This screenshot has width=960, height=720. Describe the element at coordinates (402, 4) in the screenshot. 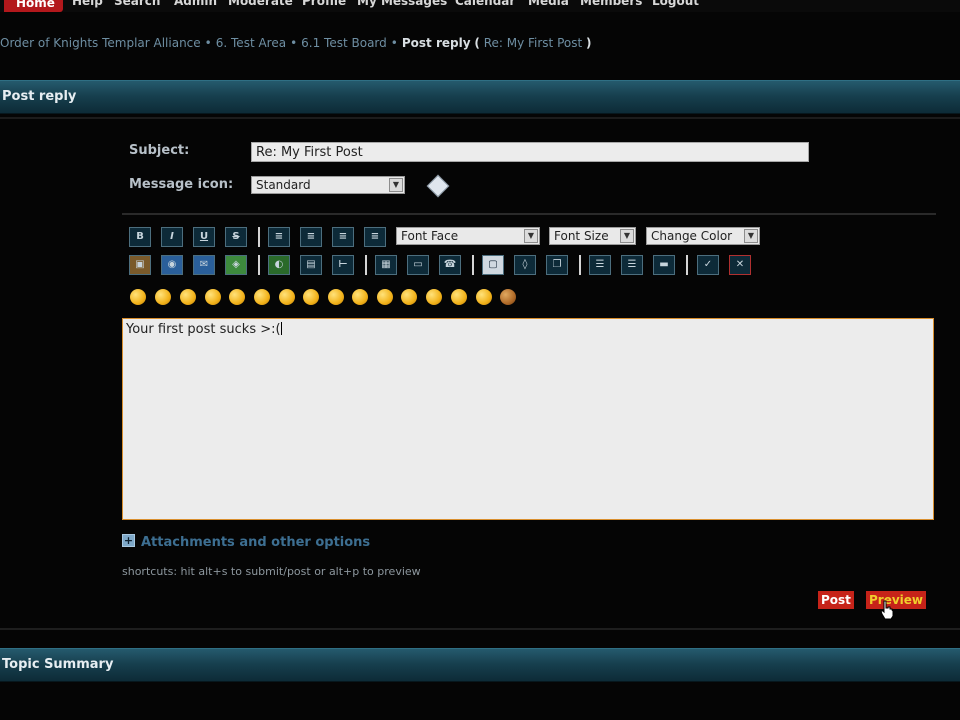

I see `nav-my-messages: My Messages` at that location.